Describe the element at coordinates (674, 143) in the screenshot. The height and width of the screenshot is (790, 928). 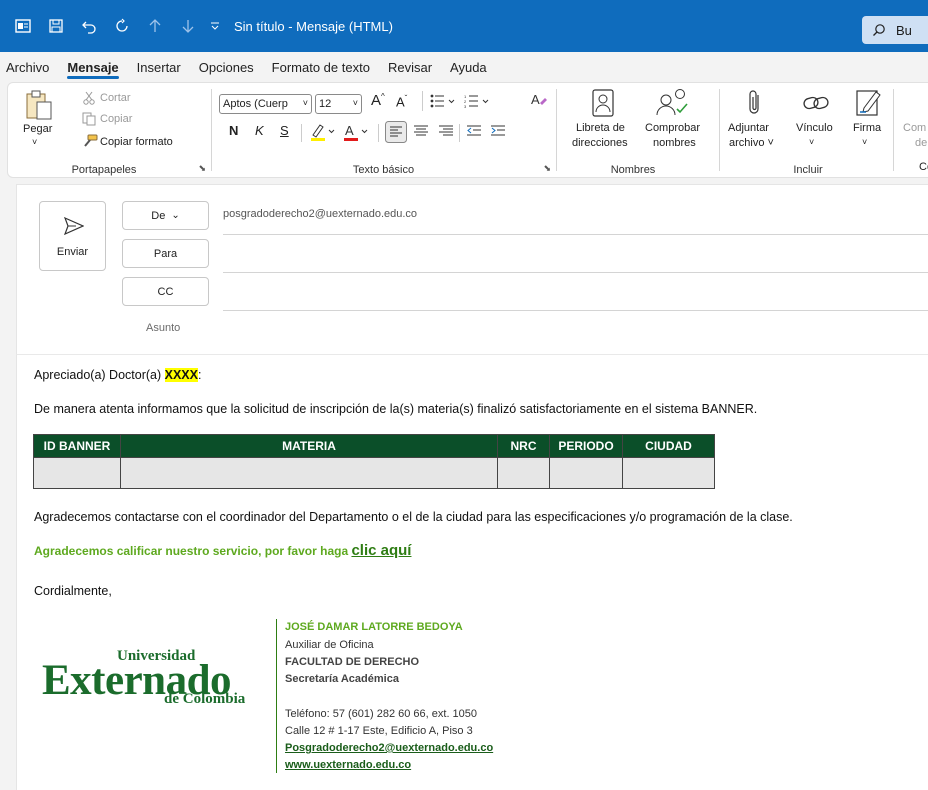
I see `check-names-line2: nombres` at that location.